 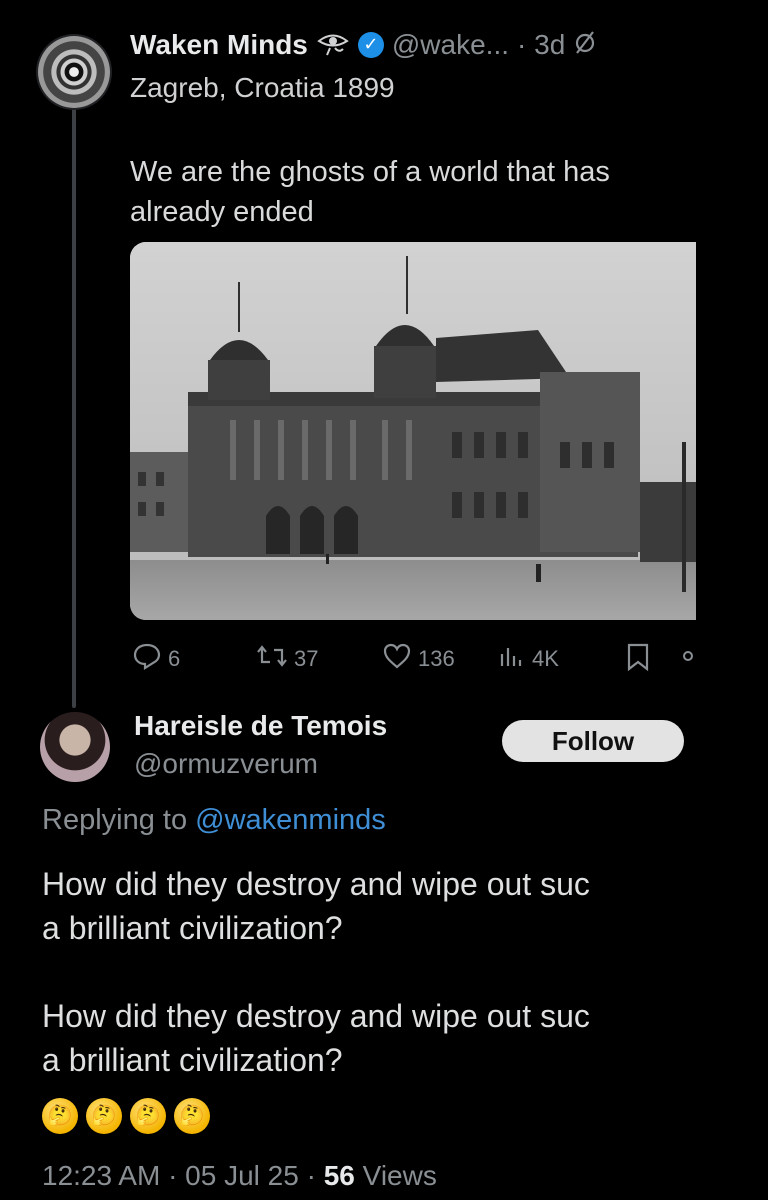 I want to click on like-button: 136, so click(x=418, y=659).